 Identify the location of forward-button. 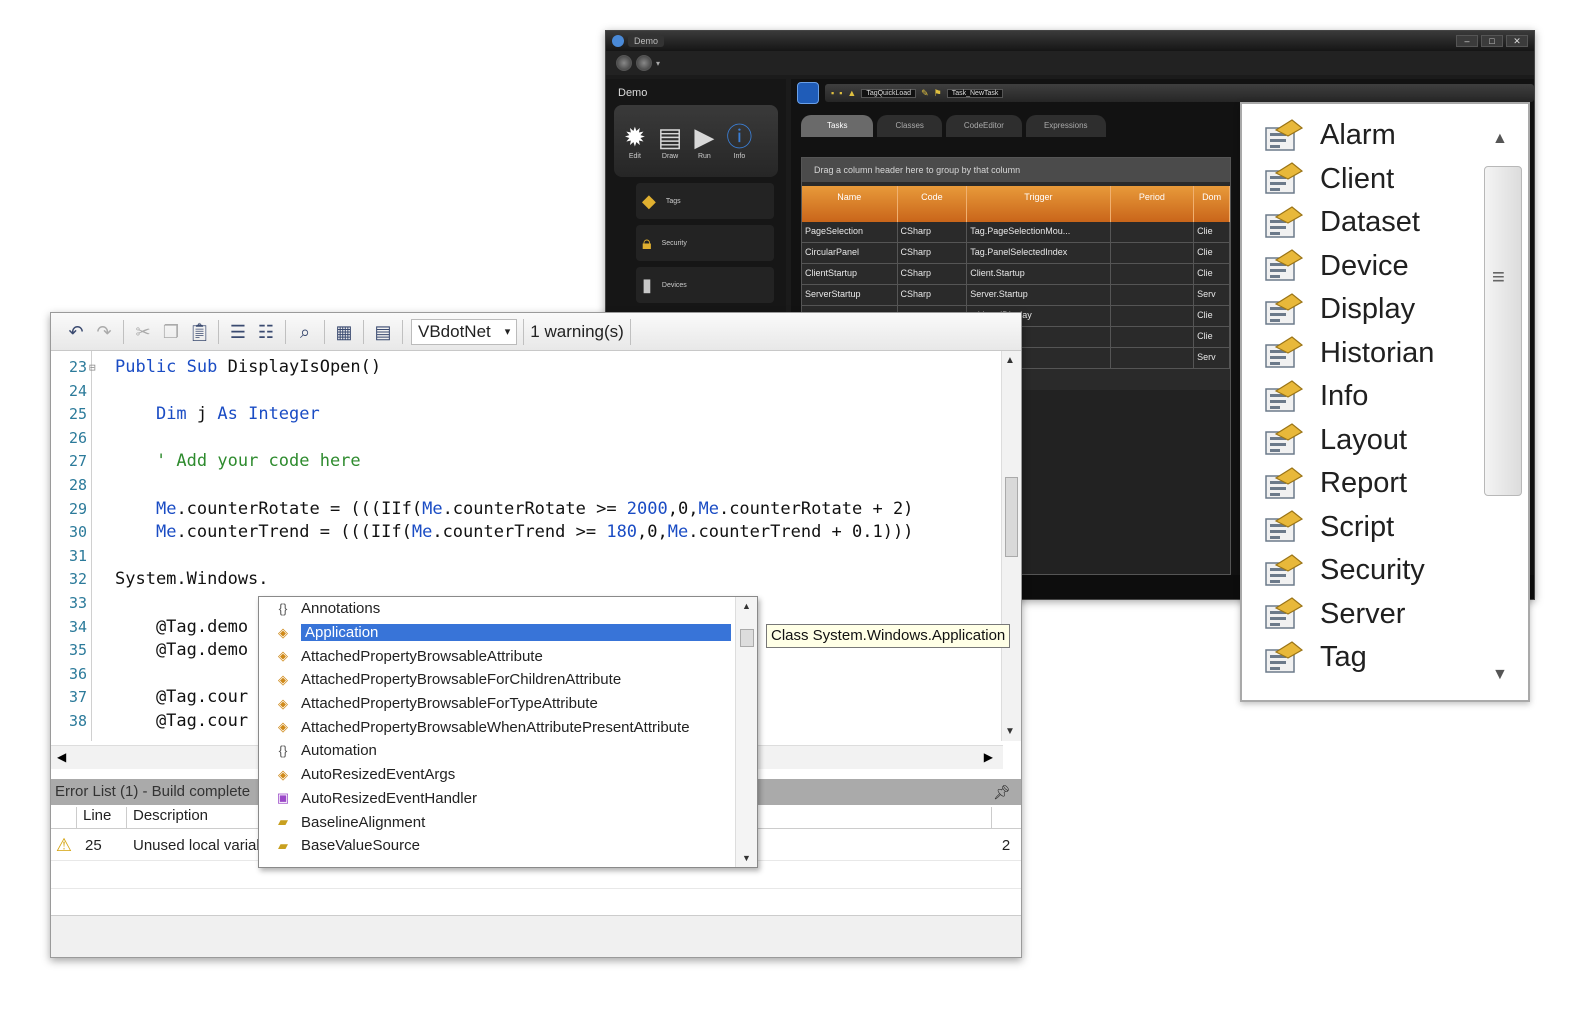
(644, 63).